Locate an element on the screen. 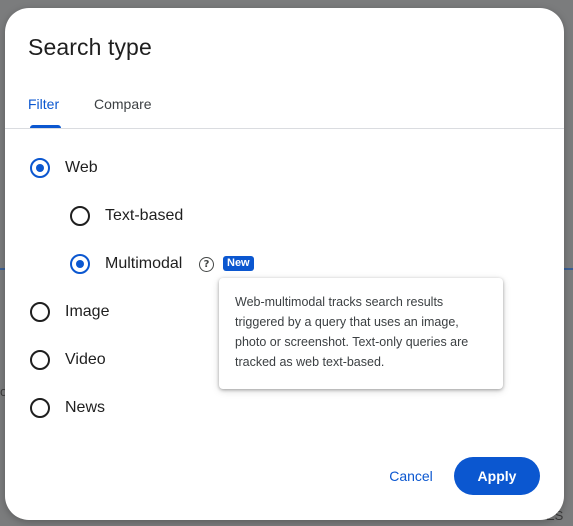 This screenshot has height=526, width=573. option-web: Web is located at coordinates (64, 168).